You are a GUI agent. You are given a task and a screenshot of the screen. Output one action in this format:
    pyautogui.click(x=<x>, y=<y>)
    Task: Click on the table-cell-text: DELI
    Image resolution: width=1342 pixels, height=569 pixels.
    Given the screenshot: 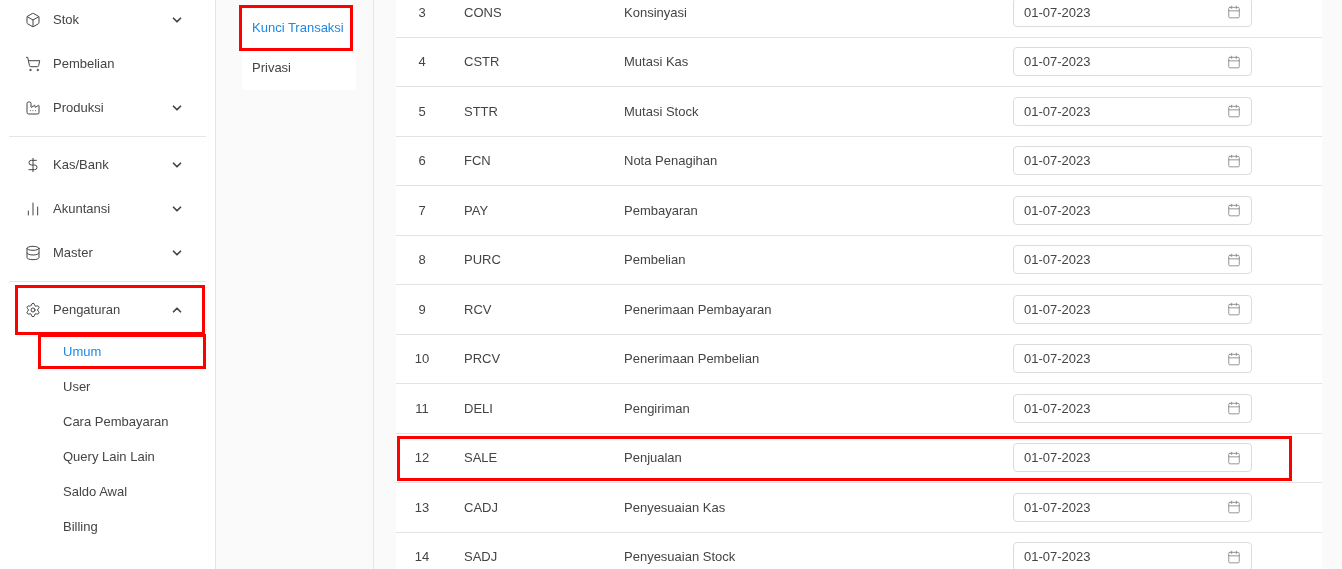 What is the action you would take?
    pyautogui.click(x=478, y=408)
    